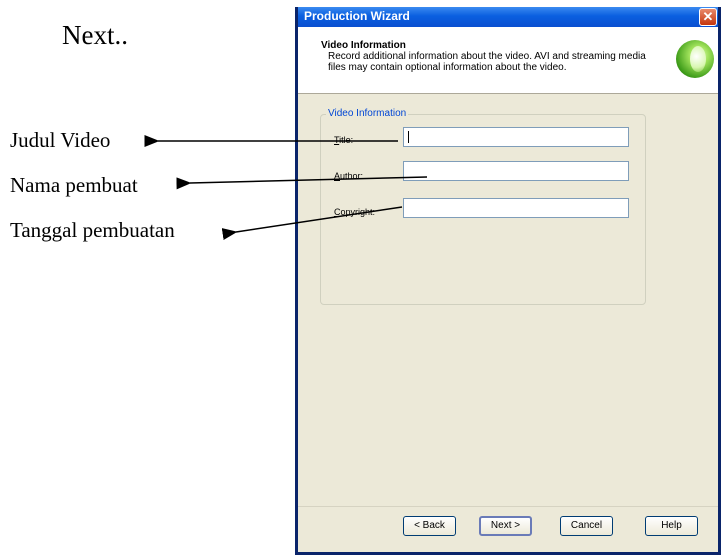 This screenshot has width=721, height=555. What do you see at coordinates (312, 223) in the screenshot?
I see `arrow-to-tanggal` at bounding box center [312, 223].